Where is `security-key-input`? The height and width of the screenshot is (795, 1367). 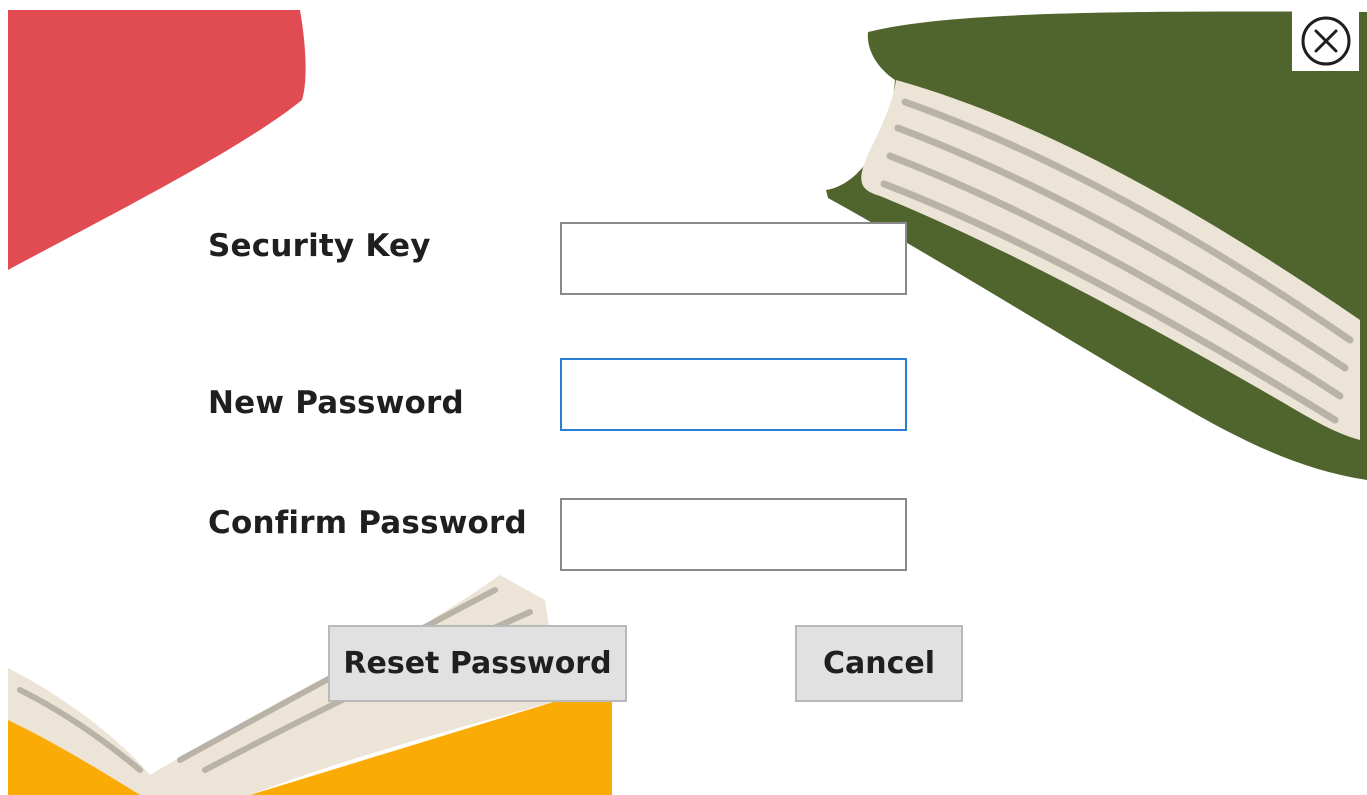
security-key-input is located at coordinates (733, 258).